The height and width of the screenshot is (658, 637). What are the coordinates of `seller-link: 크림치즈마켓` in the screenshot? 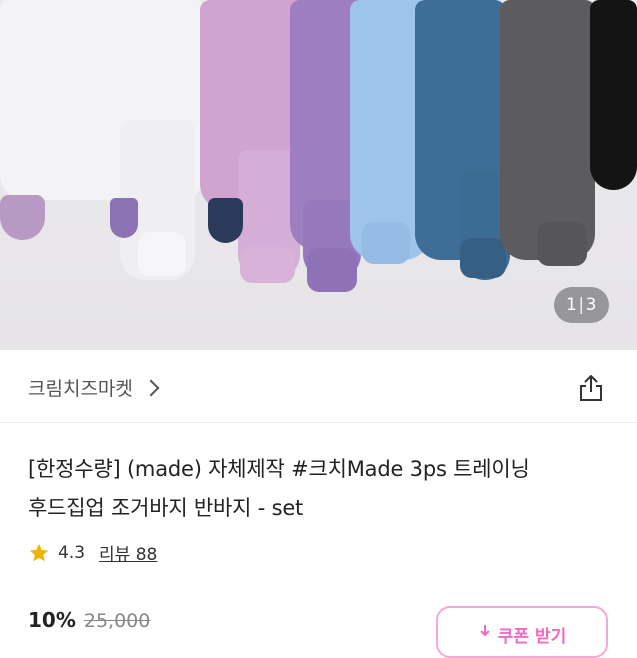 It's located at (94, 387).